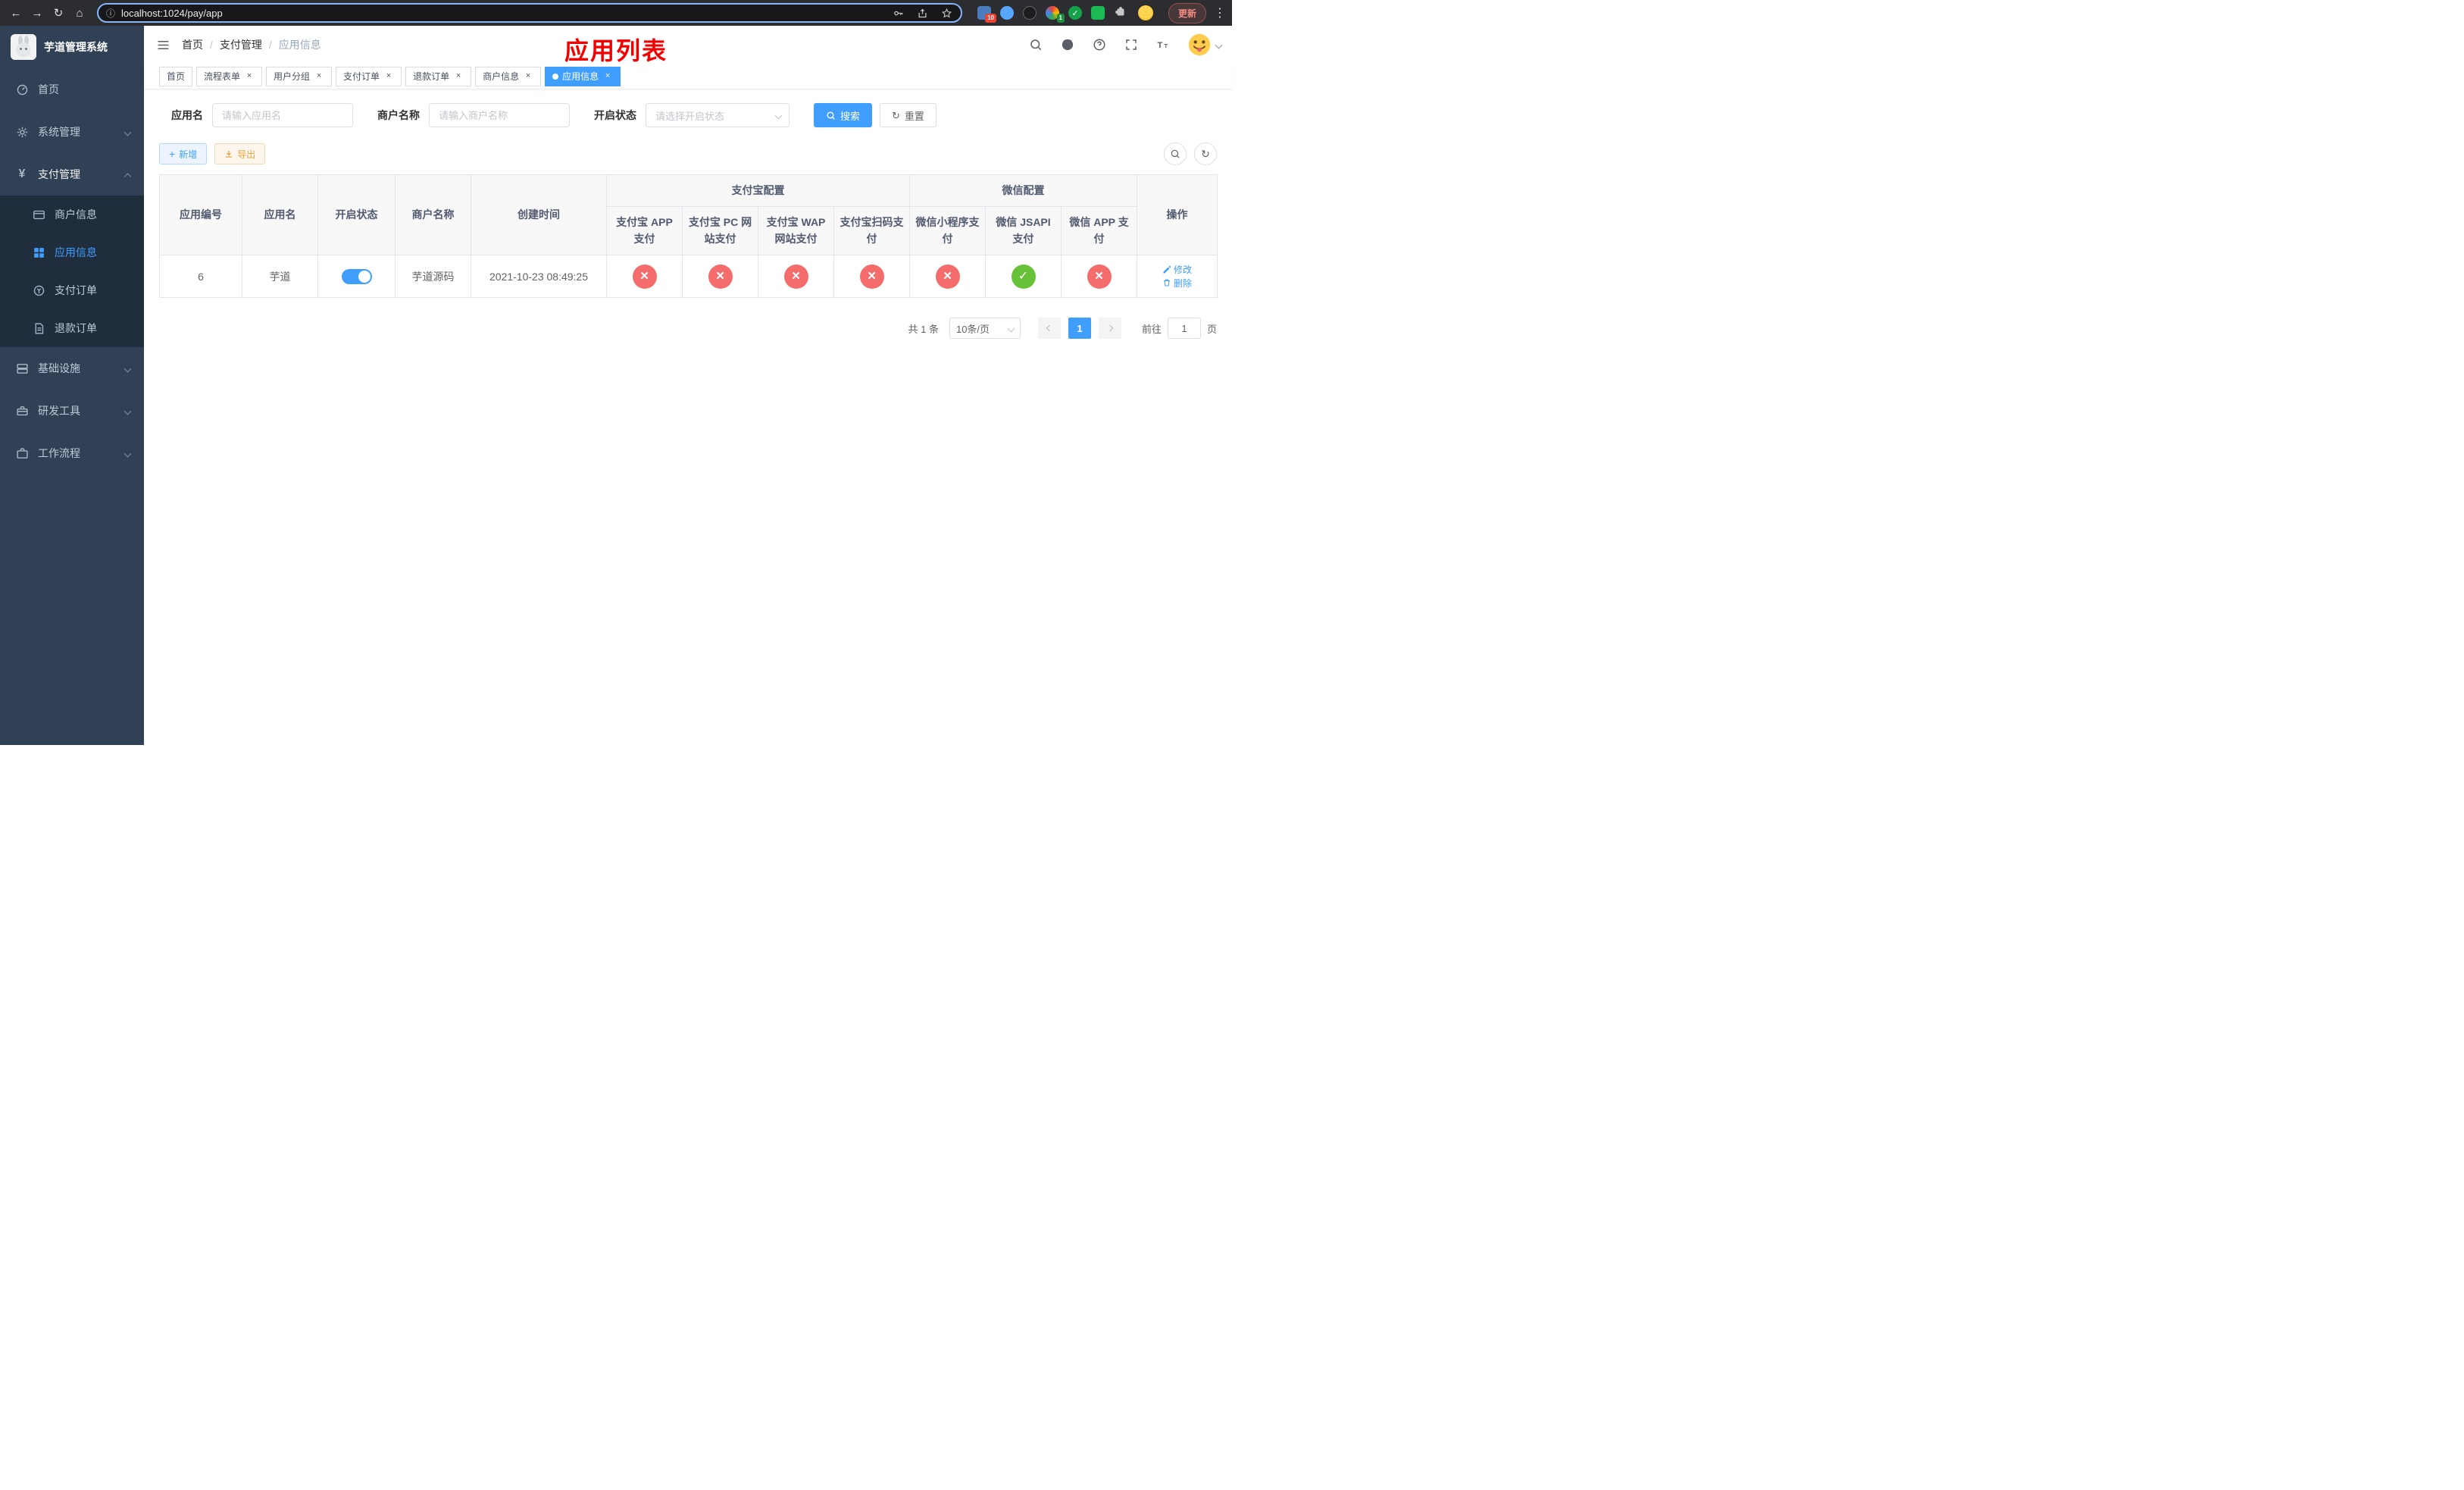 This screenshot has height=1490, width=2464. What do you see at coordinates (1205, 153) in the screenshot?
I see `refresh-table-button` at bounding box center [1205, 153].